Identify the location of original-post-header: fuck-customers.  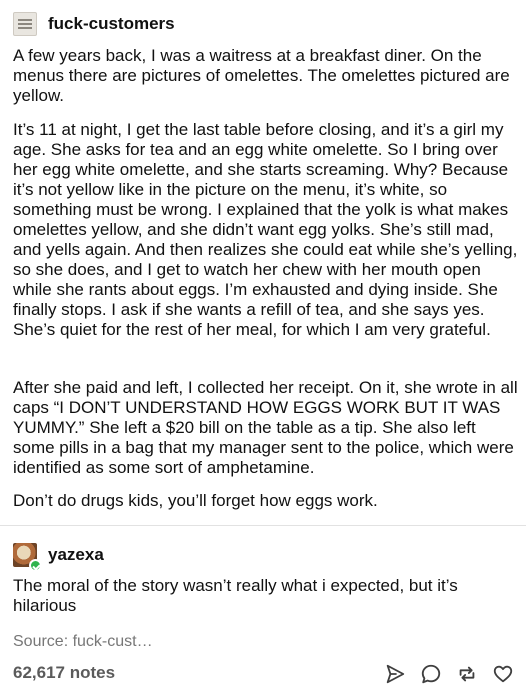
(94, 24).